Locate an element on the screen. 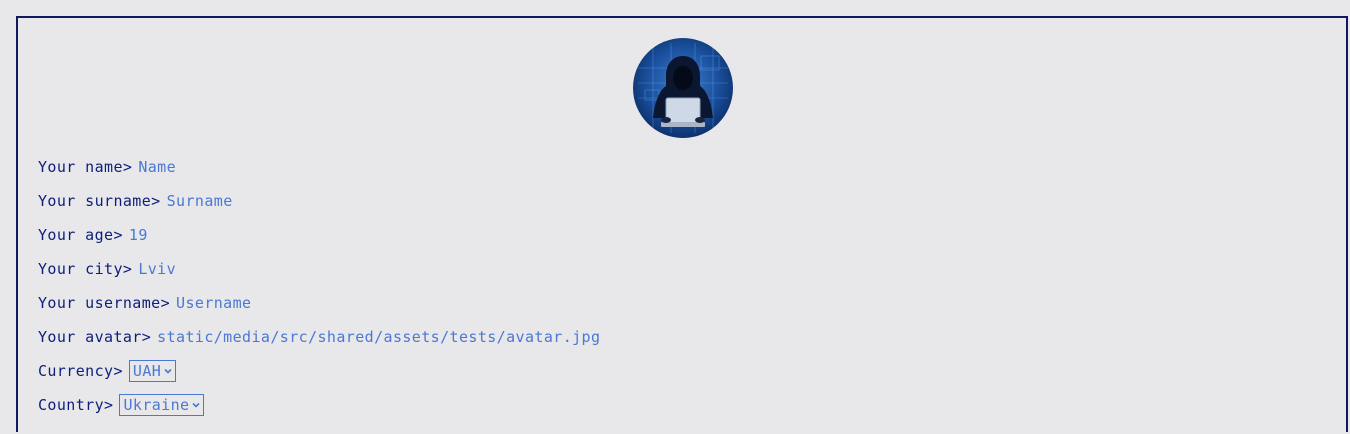  currency-row: Currency> UAH is located at coordinates (319, 371).